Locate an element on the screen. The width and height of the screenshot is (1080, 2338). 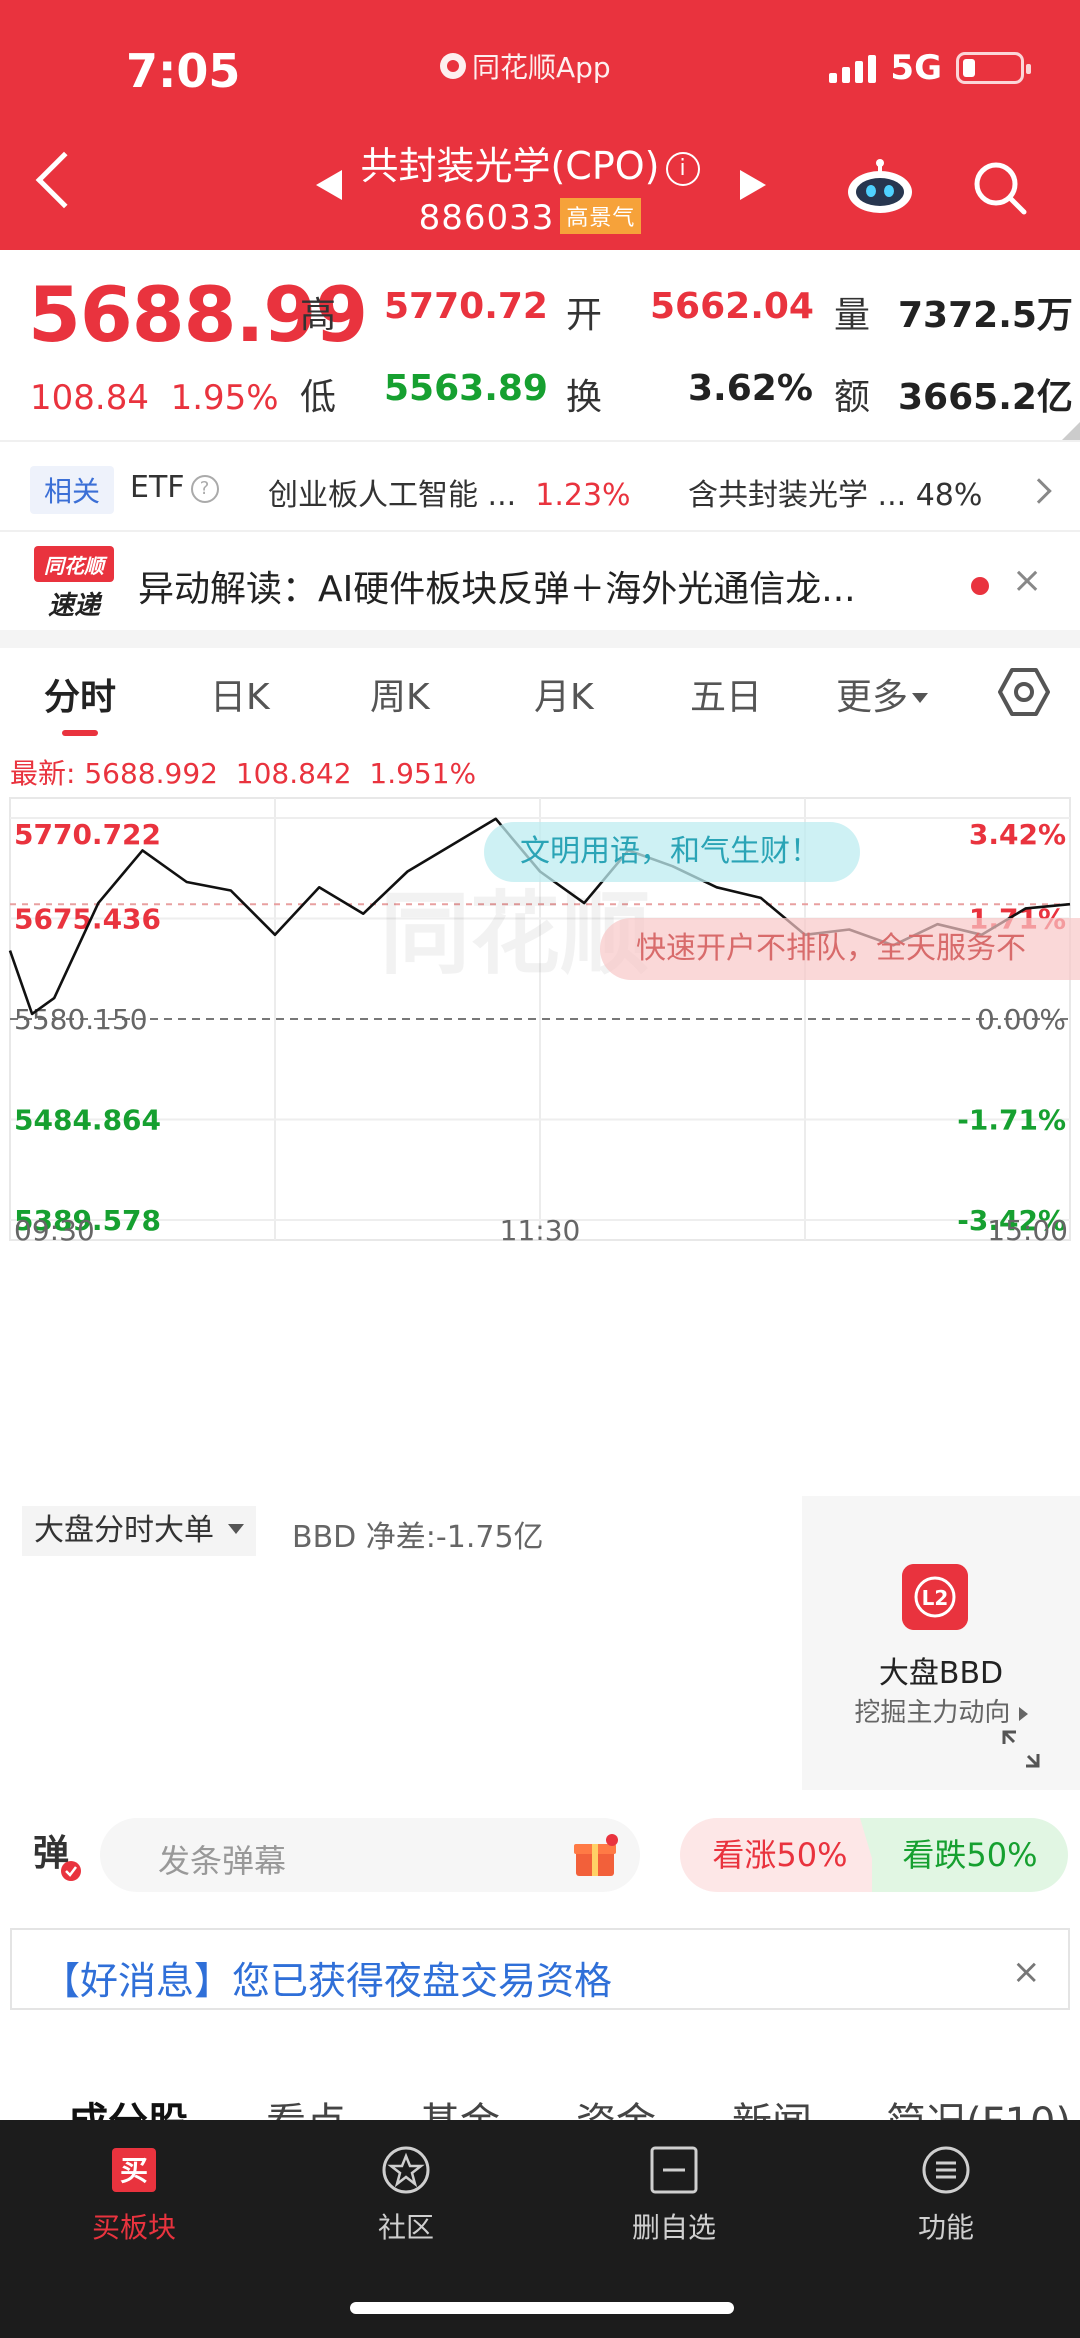
danmu-bubble: 快速开户不排队，全天服务不 is located at coordinates (840, 949).